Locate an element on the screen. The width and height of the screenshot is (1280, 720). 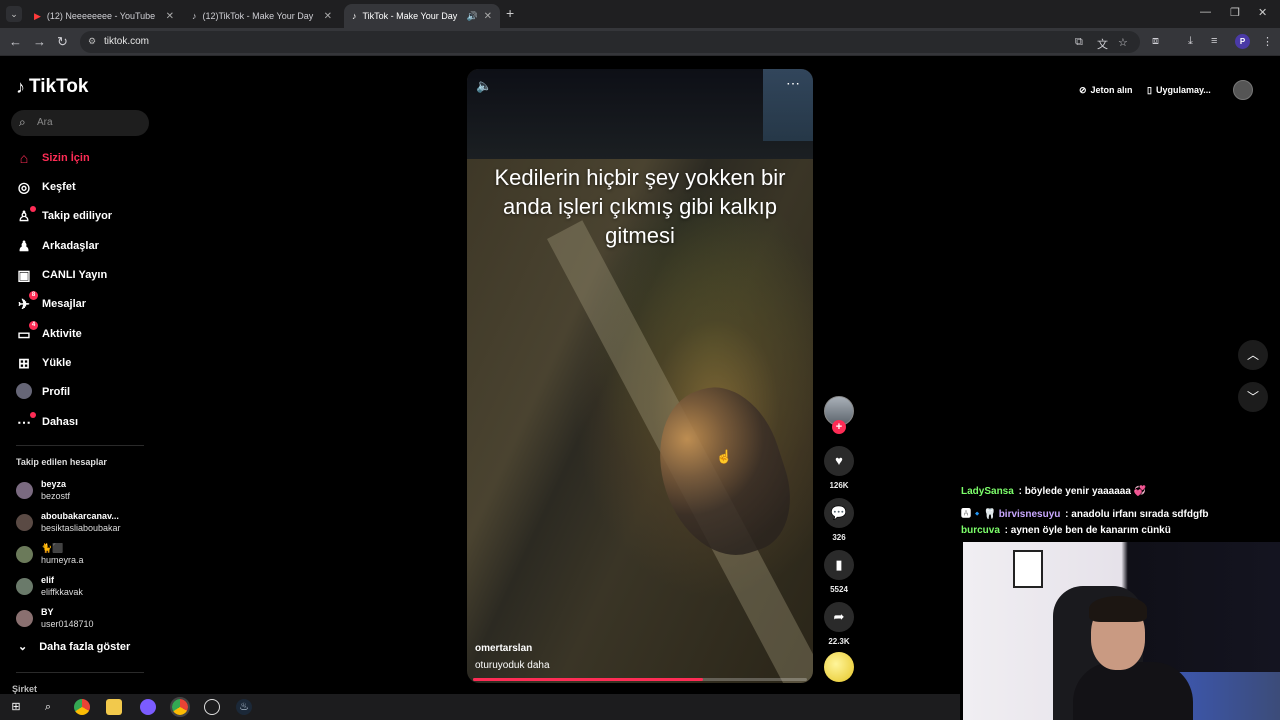
sidebar-item-following: ♙ Takip ediliyor is located at coordinates (64, 216).